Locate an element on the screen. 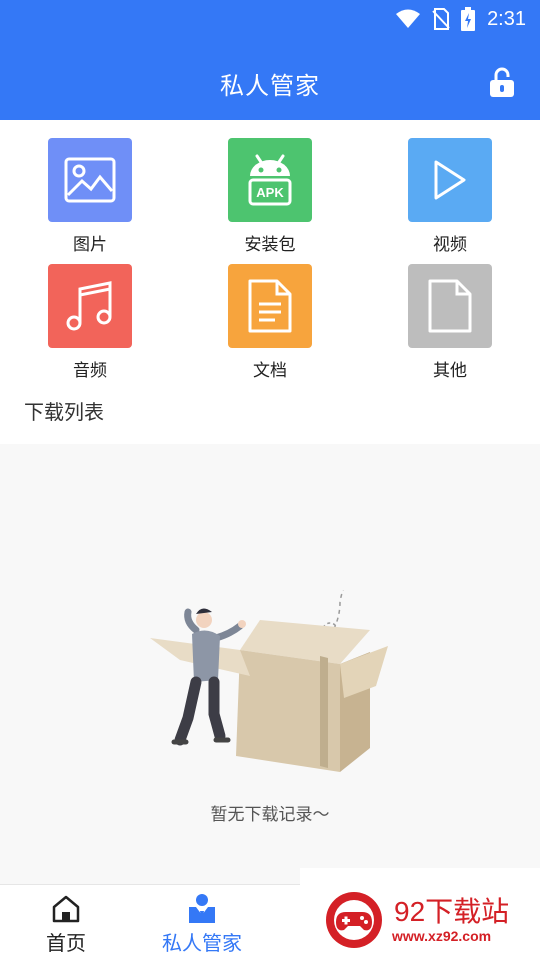 The width and height of the screenshot is (540, 960). category-other: 其他 is located at coordinates (450, 322).